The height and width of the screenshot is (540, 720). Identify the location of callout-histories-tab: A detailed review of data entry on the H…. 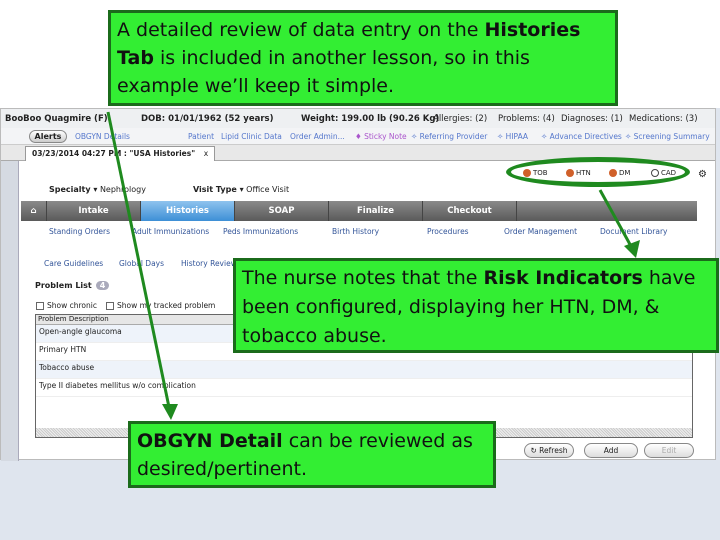
(363, 58).